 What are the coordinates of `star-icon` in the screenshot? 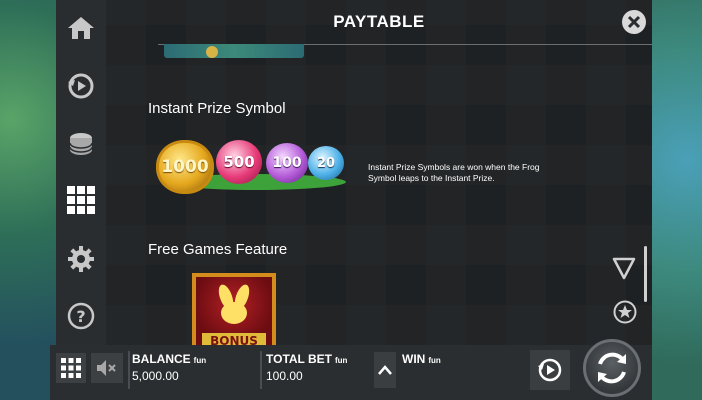 It's located at (625, 312).